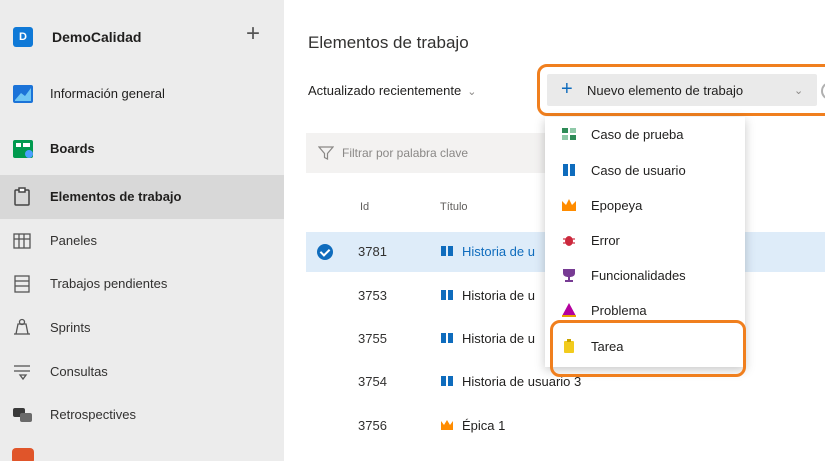  Describe the element at coordinates (22, 326) in the screenshot. I see `sprints-icon` at that location.